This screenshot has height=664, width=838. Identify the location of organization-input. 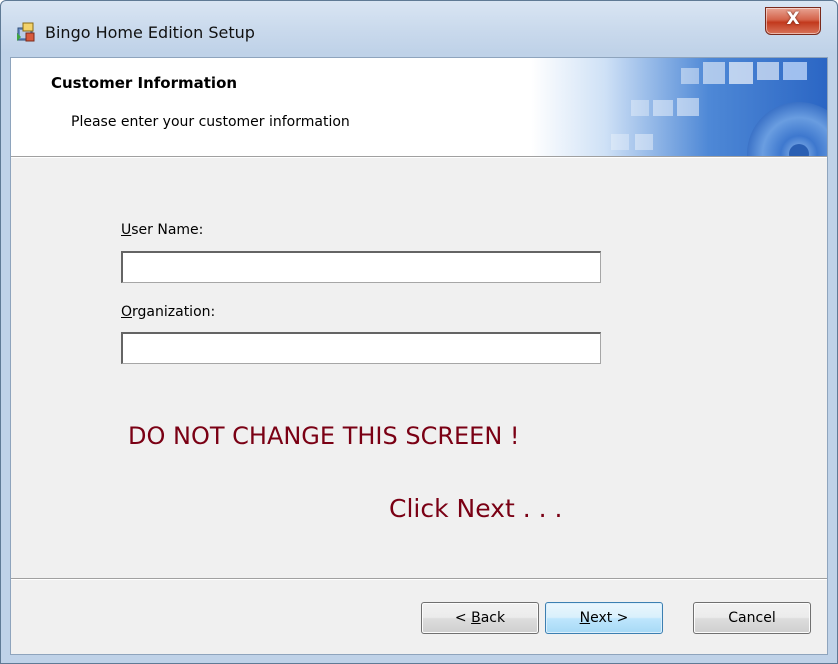
(361, 348).